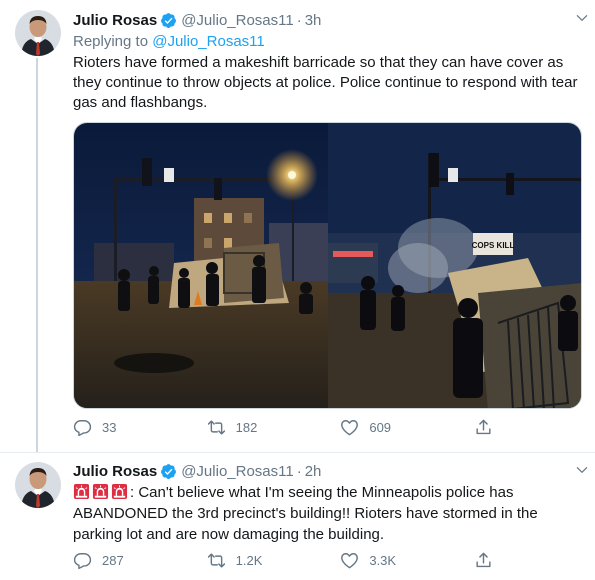 The width and height of the screenshot is (595, 580). What do you see at coordinates (274, 560) in the screenshot?
I see `retweet-button: 1.2K` at bounding box center [274, 560].